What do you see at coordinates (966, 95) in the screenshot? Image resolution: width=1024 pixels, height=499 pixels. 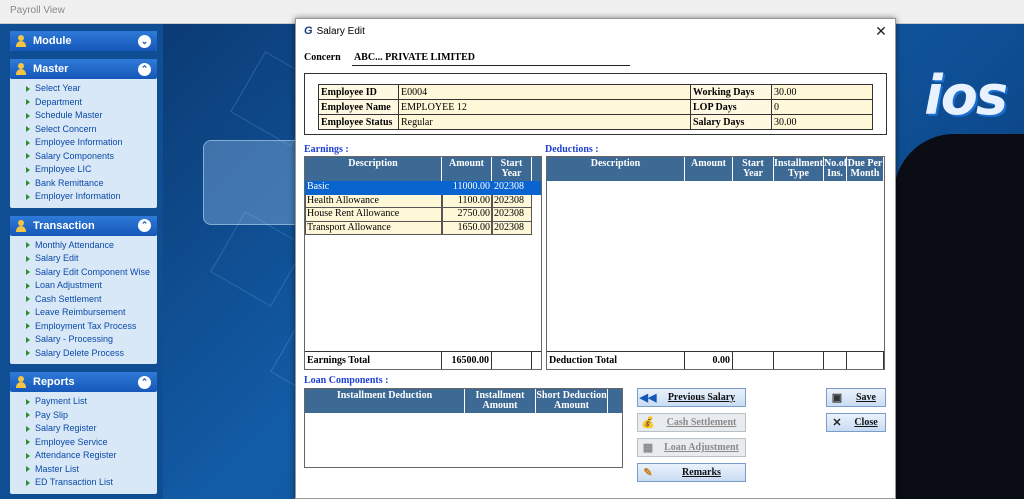 I see `background-logo: ios` at bounding box center [966, 95].